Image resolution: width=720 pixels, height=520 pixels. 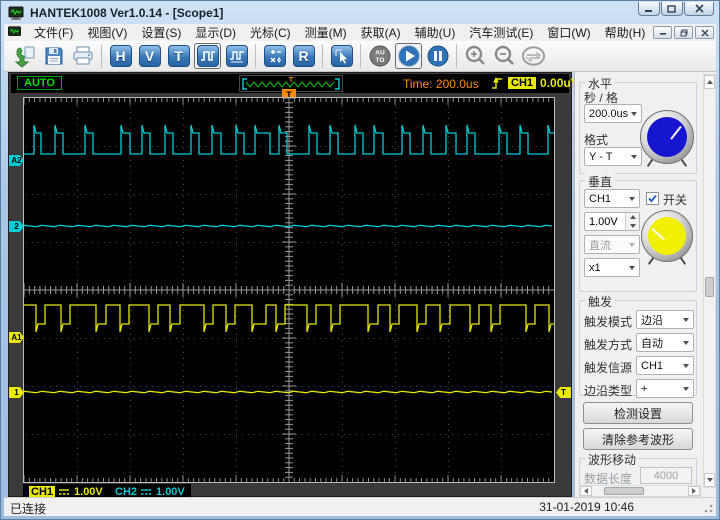 I want to click on toolbar: H V T R AU TO, so click(x=360, y=56).